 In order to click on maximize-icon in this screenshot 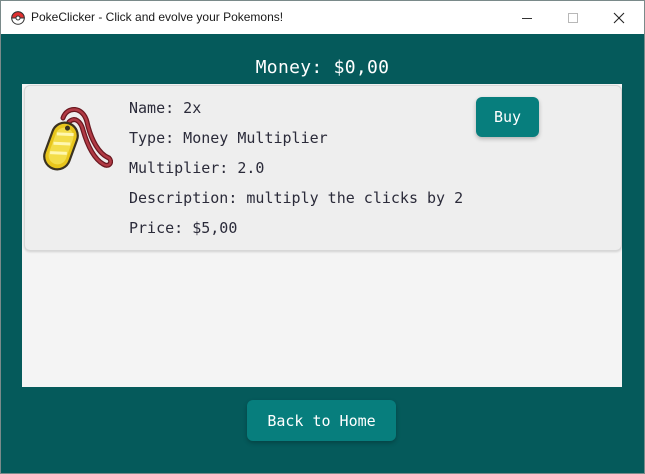, I will do `click(573, 17)`.